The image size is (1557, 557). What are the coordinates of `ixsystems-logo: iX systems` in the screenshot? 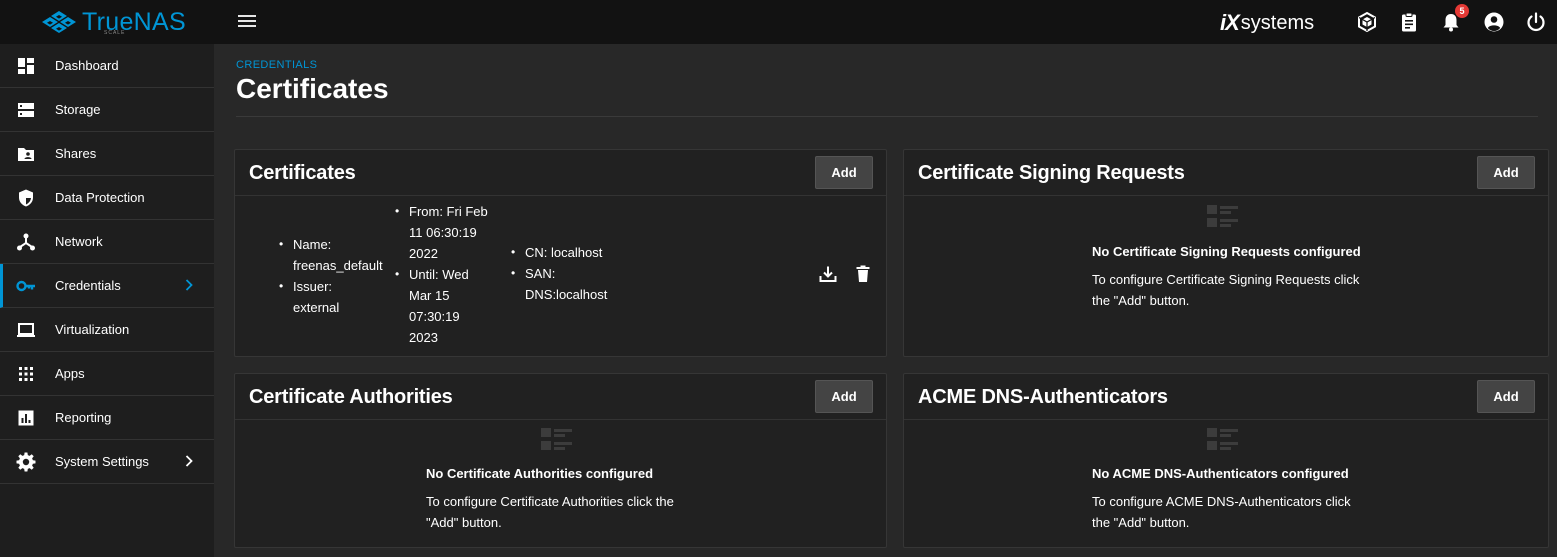 It's located at (1267, 23).